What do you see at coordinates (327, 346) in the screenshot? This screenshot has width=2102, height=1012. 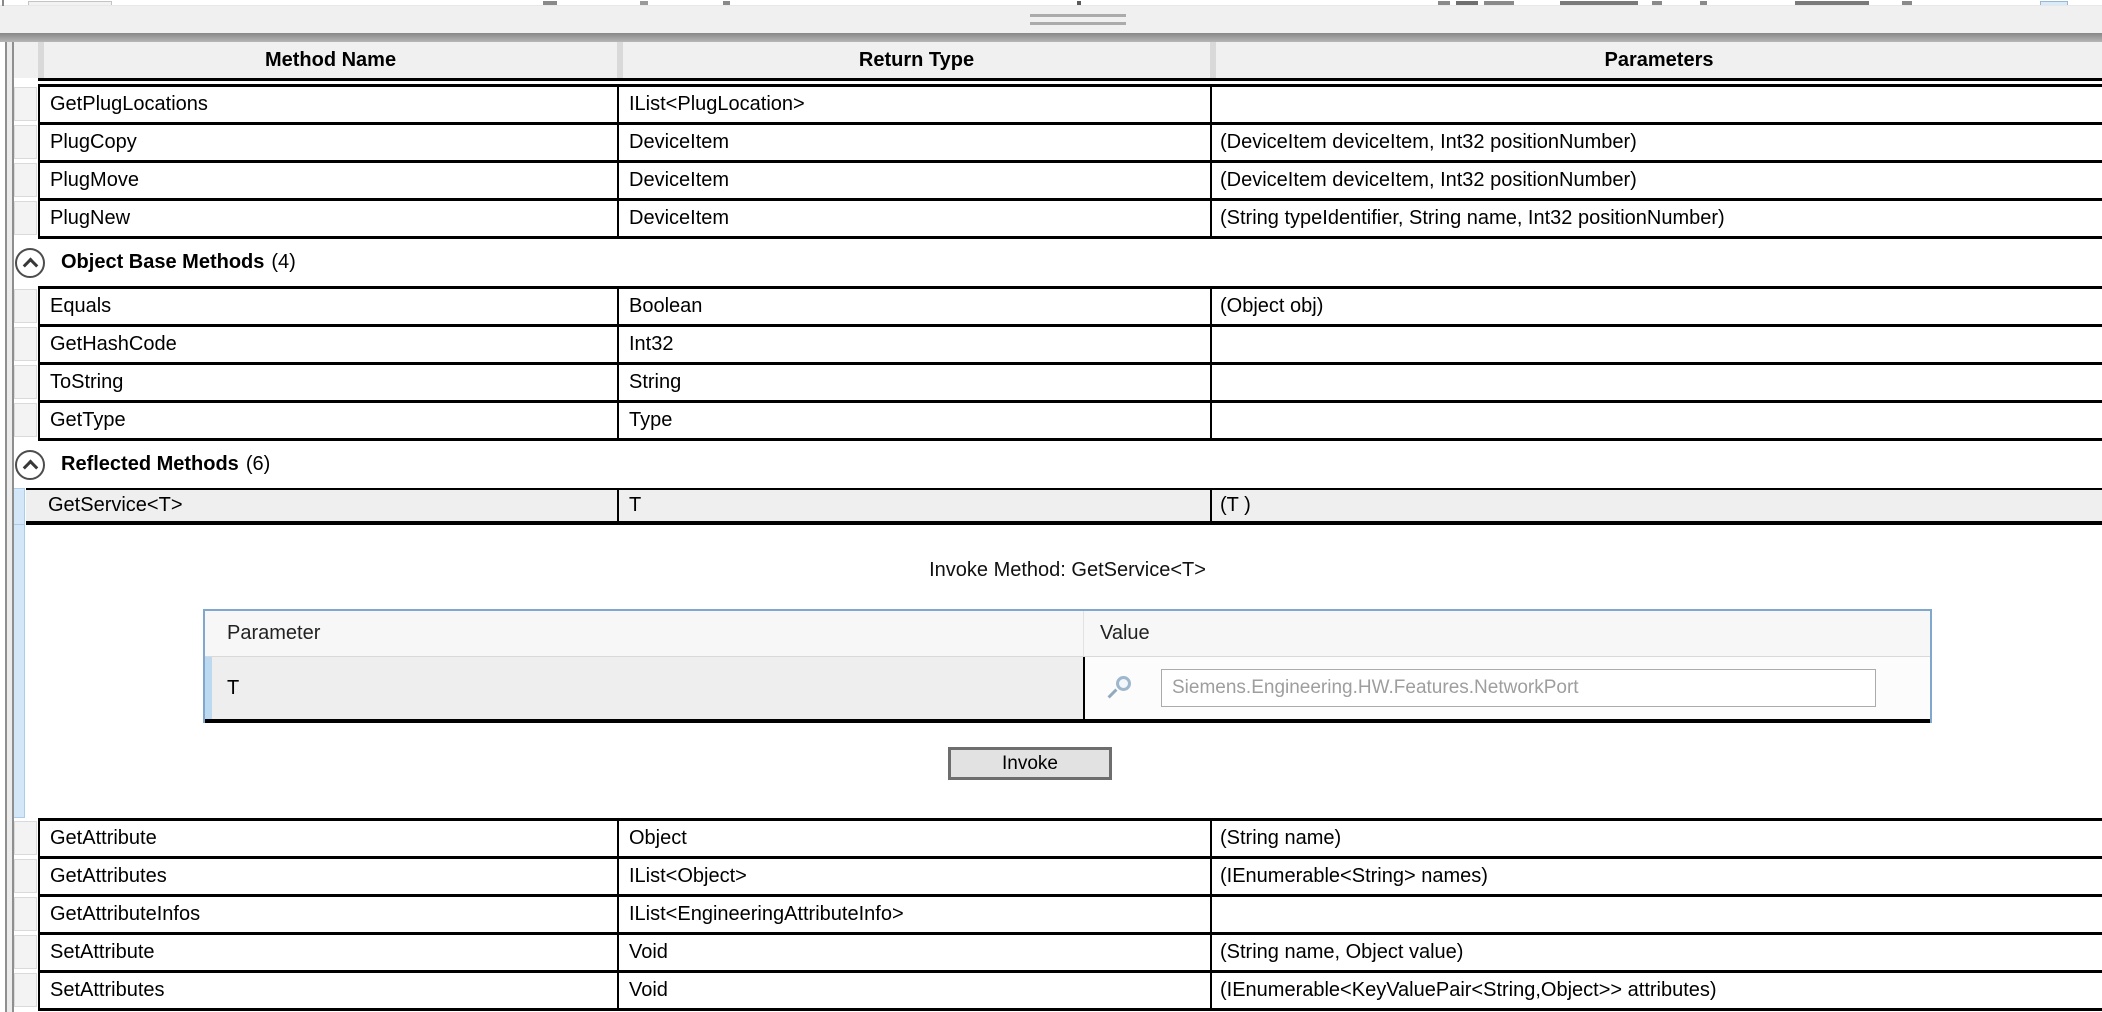 I see `method-name-cell: GetHashCode` at bounding box center [327, 346].